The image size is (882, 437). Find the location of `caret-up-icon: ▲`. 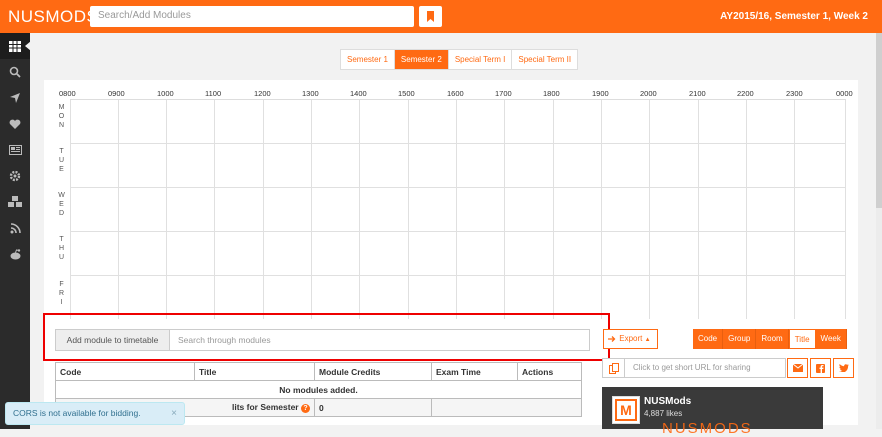

caret-up-icon: ▲ is located at coordinates (647, 340).